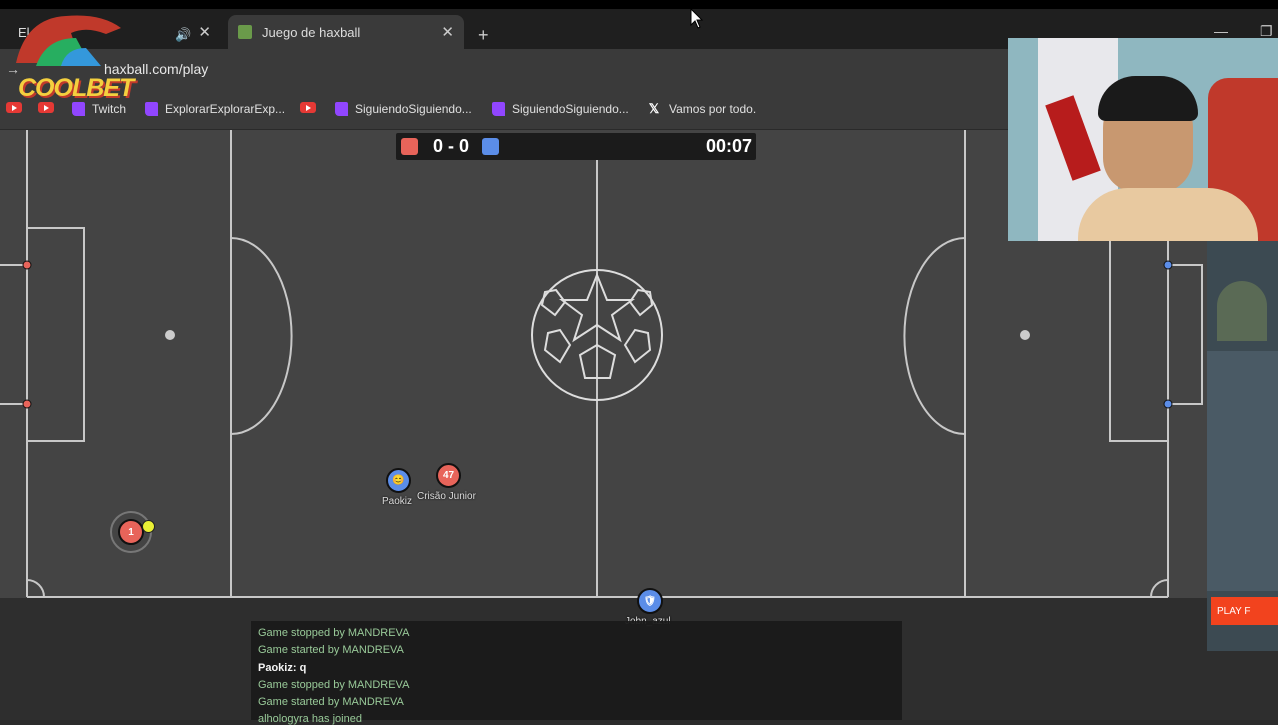  I want to click on left-post-top, so click(27, 265).